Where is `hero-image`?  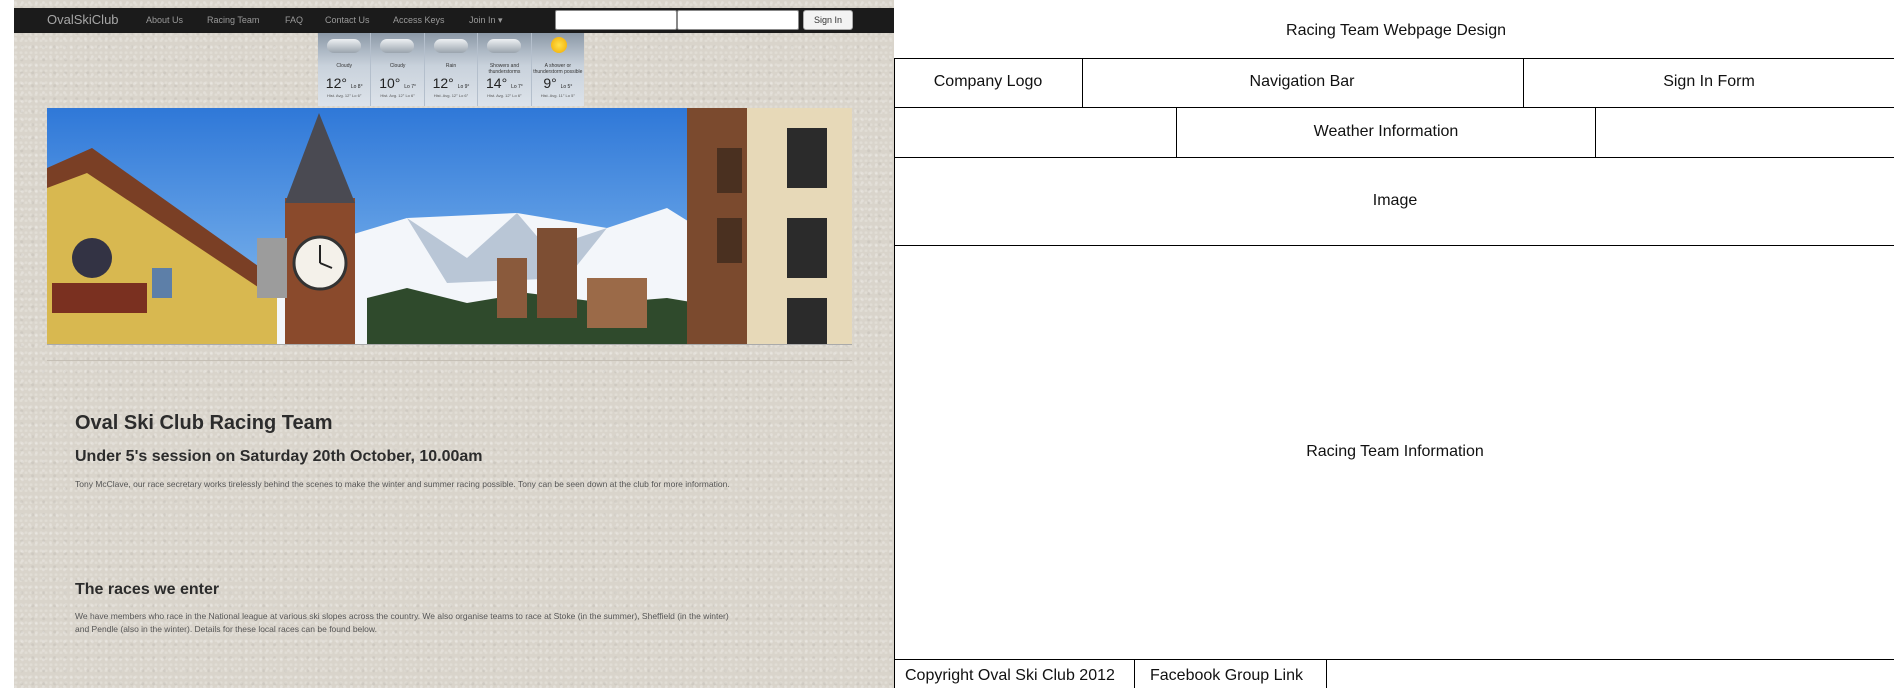 hero-image is located at coordinates (449, 226).